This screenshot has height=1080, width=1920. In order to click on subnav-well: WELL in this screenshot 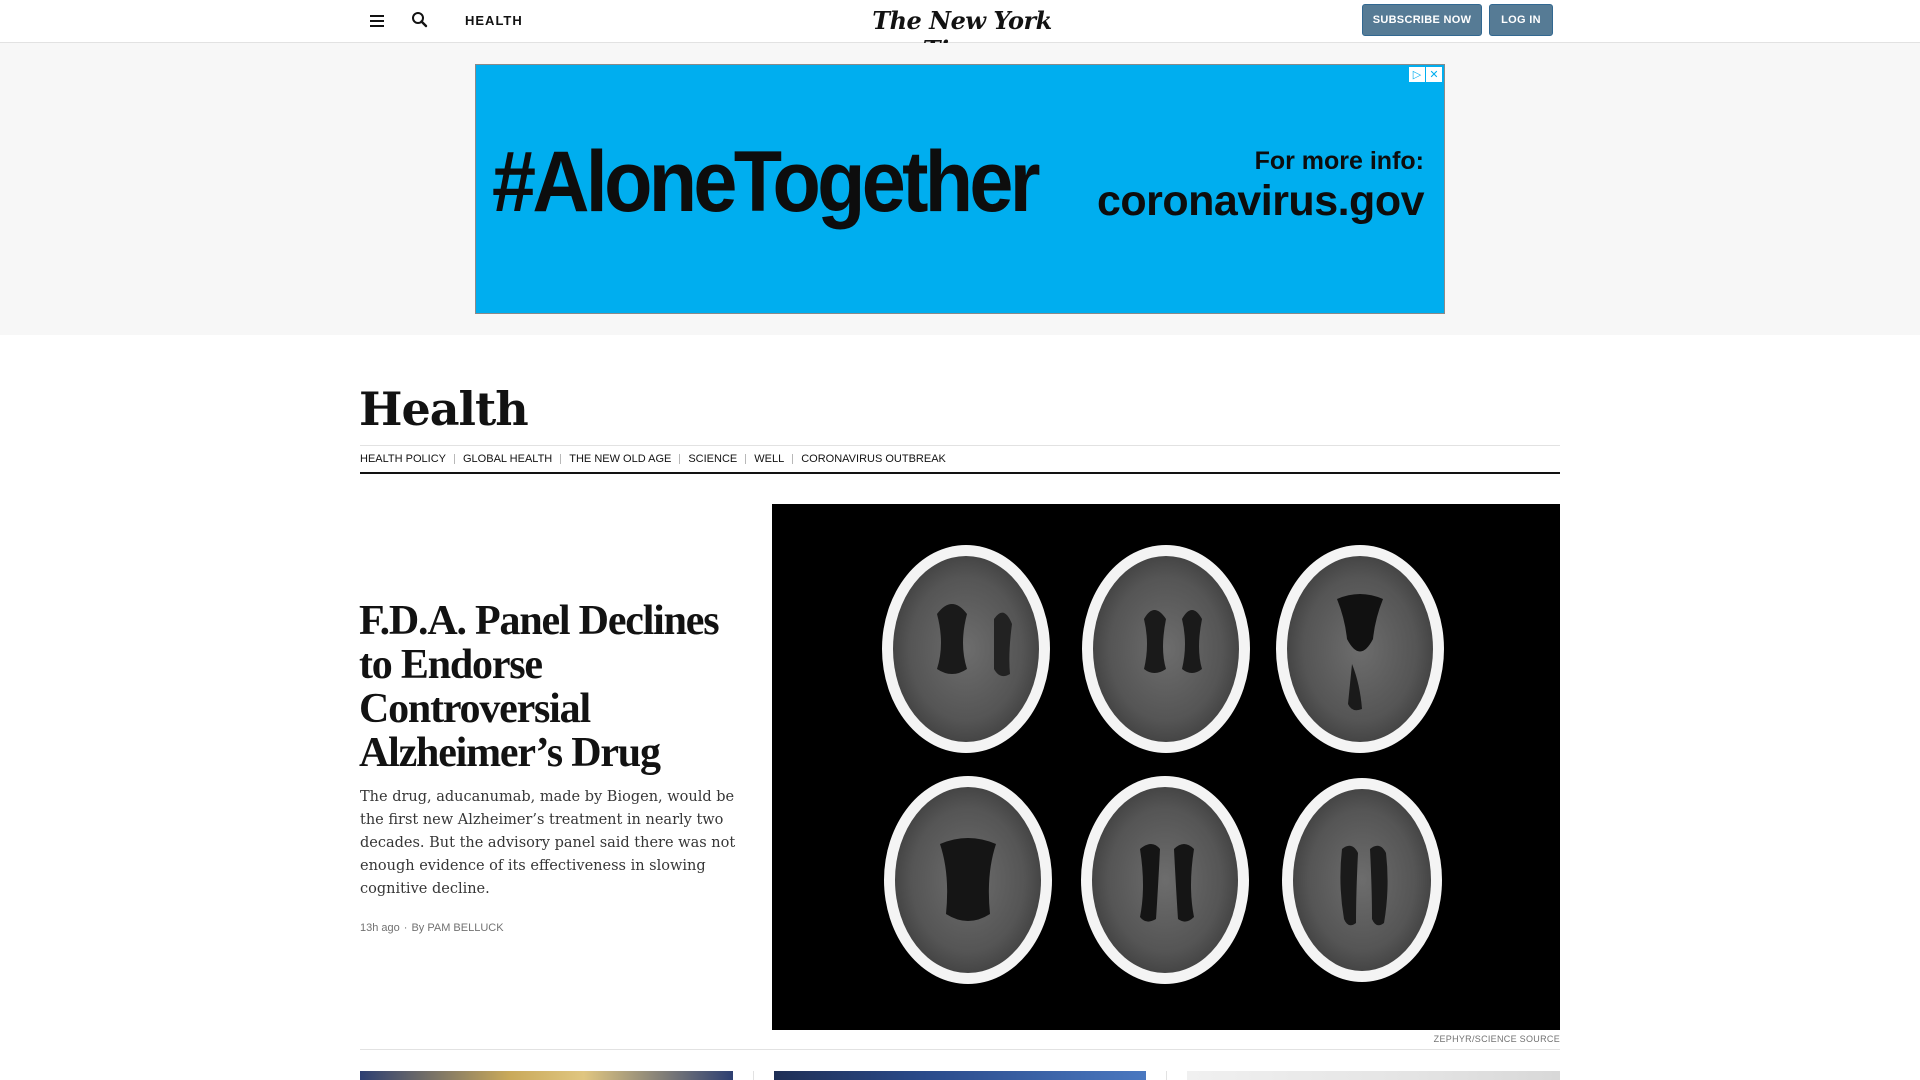, I will do `click(769, 459)`.